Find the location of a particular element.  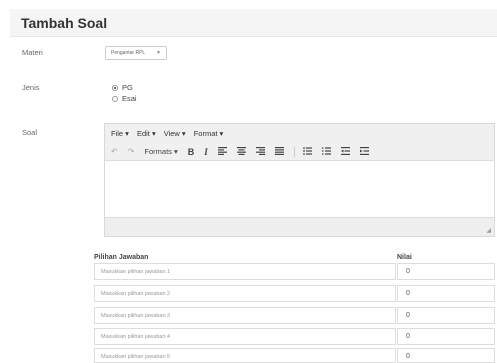

outdent-icon is located at coordinates (345, 151).